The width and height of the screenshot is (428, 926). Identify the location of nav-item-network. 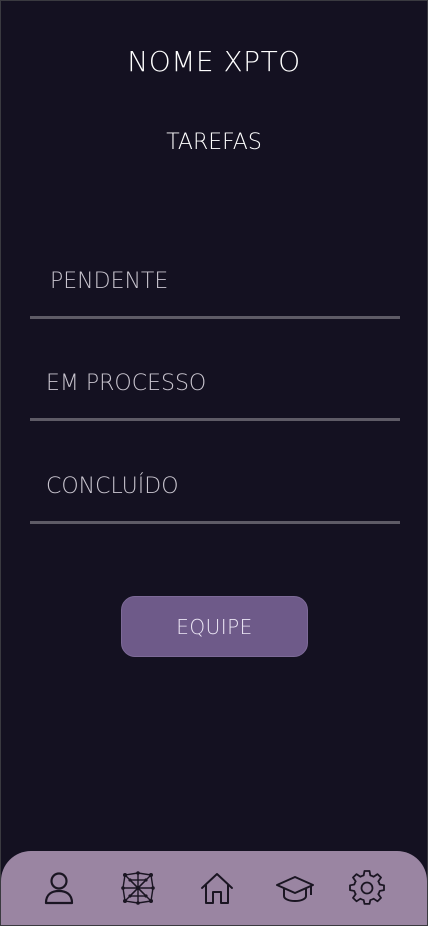
(138, 888).